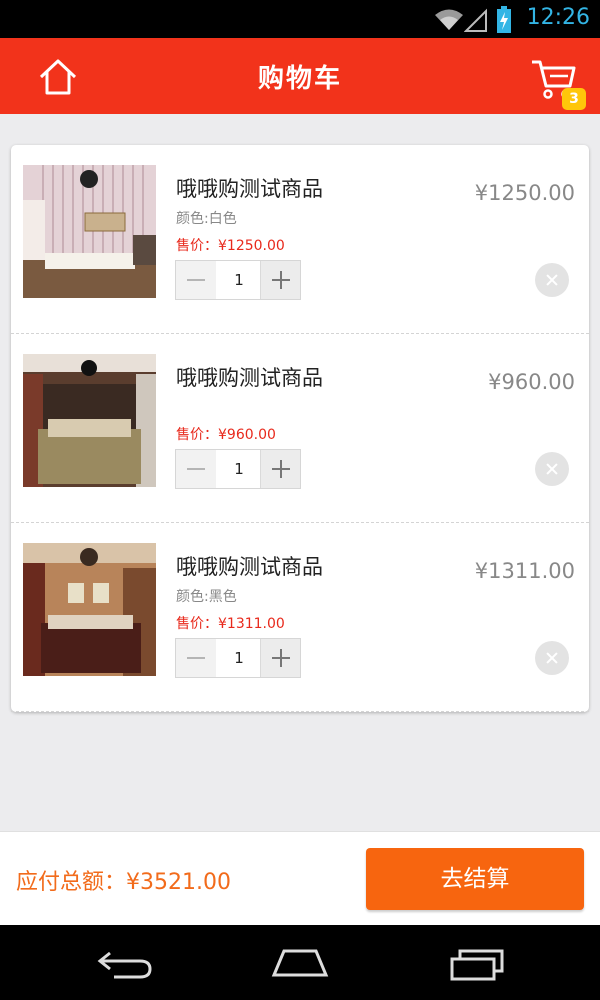 The width and height of the screenshot is (600, 1000). I want to click on system-nav-bar, so click(300, 962).